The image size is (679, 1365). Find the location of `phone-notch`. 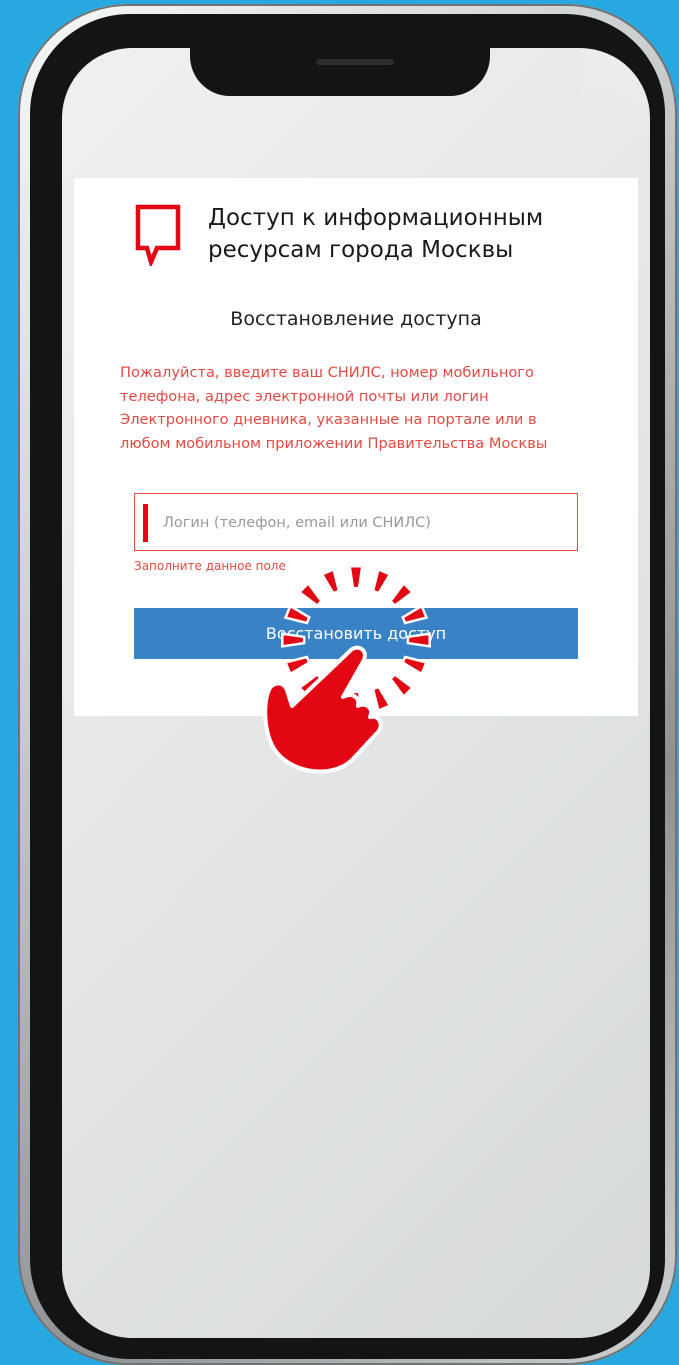

phone-notch is located at coordinates (340, 72).